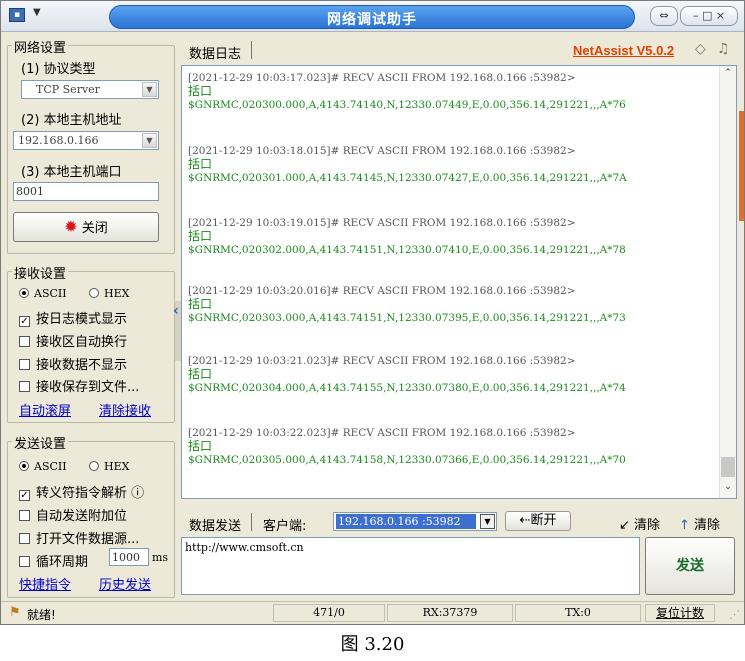  Describe the element at coordinates (41, 615) in the screenshot. I see `status-ready: 就绪!` at that location.